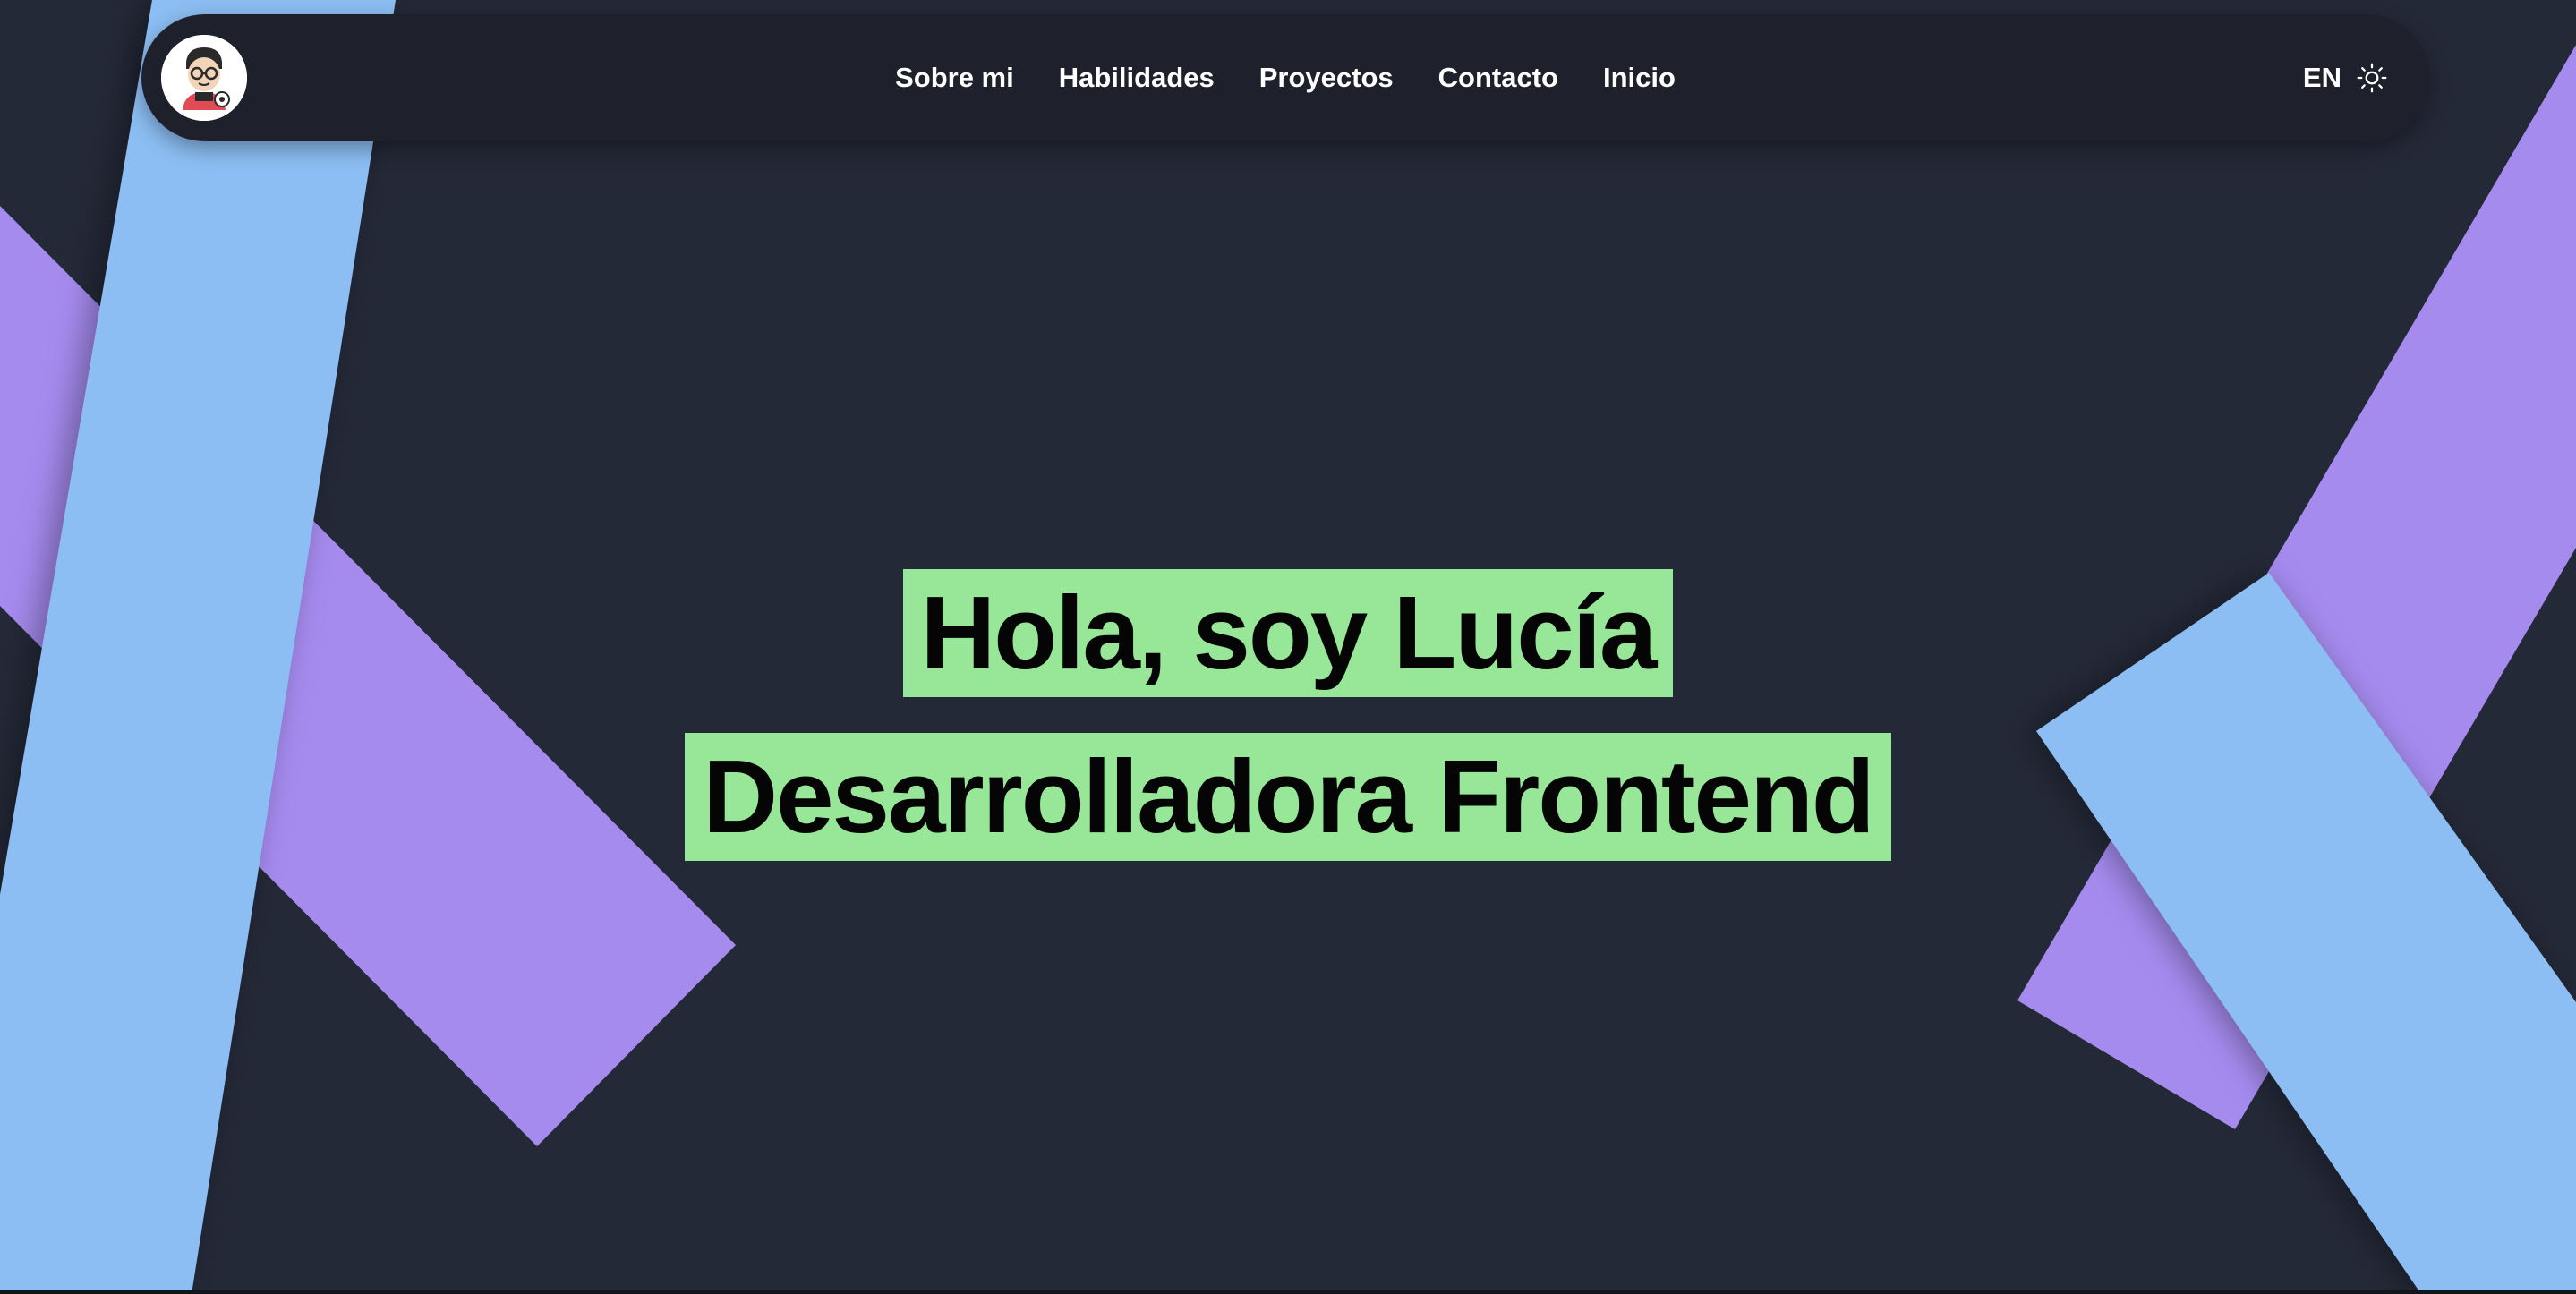 The width and height of the screenshot is (2576, 1294). I want to click on theme-toggle-button, so click(2372, 78).